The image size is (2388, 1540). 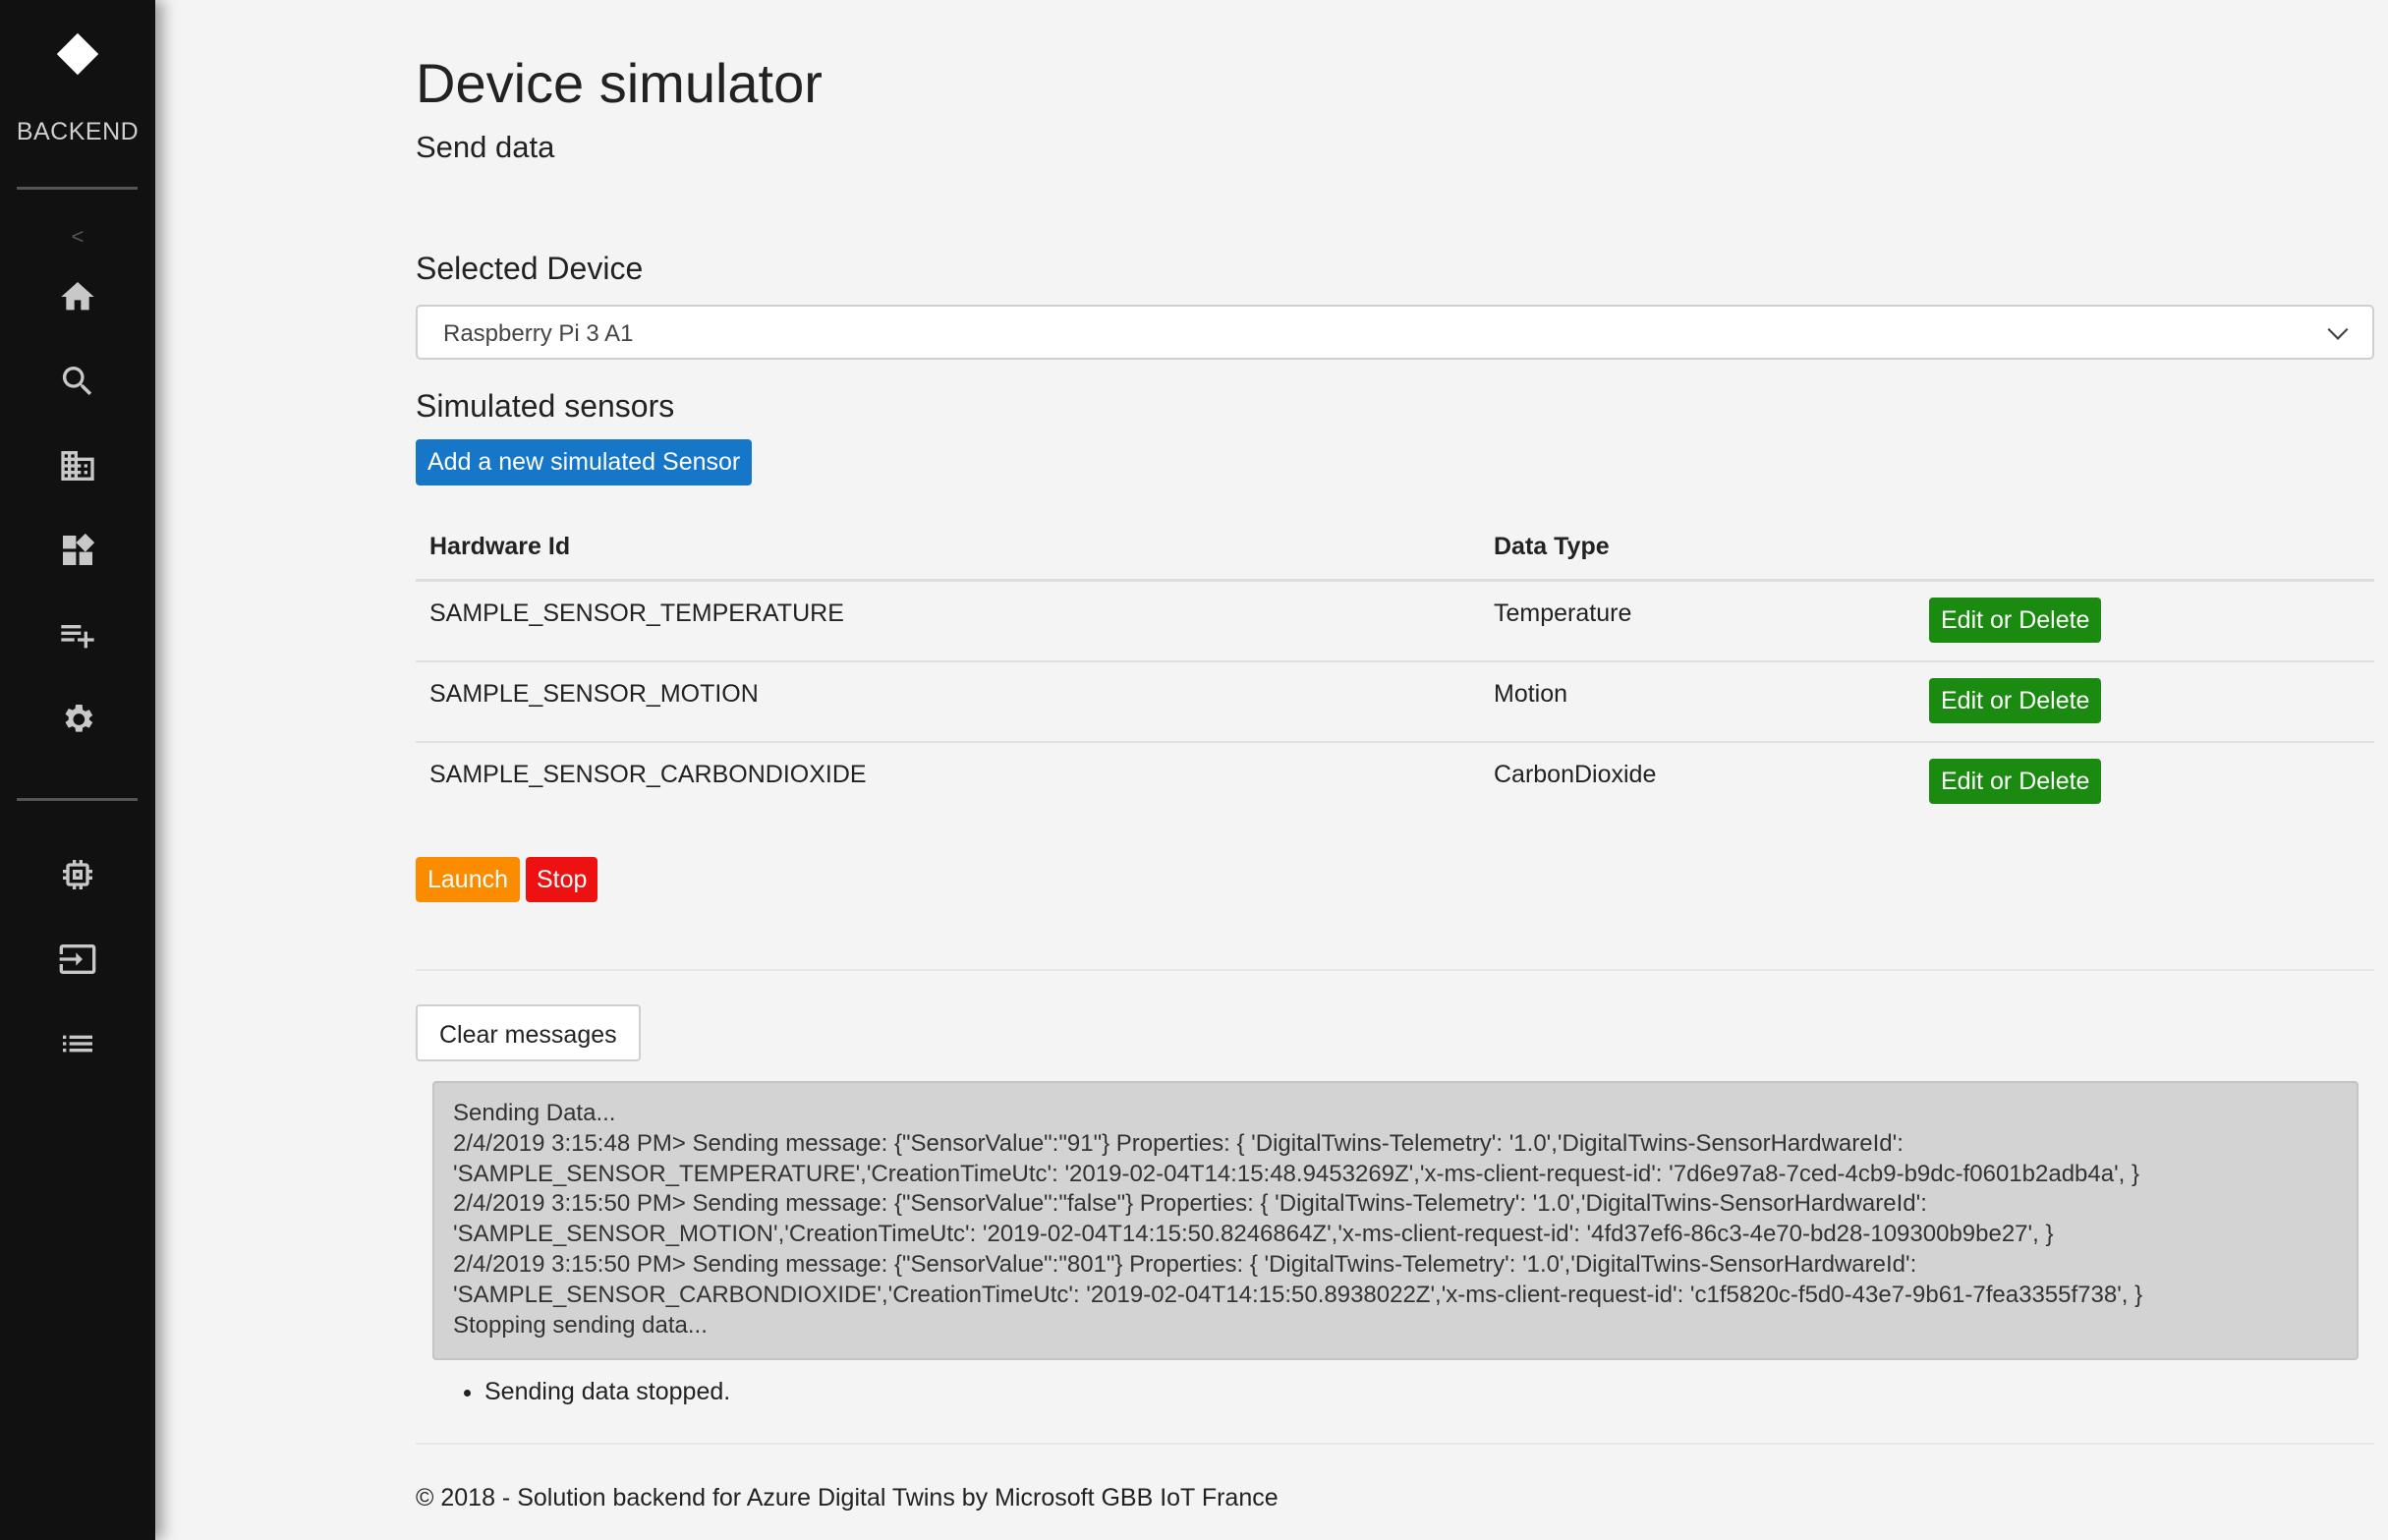 I want to click on stop-button: Stop, so click(x=562, y=879).